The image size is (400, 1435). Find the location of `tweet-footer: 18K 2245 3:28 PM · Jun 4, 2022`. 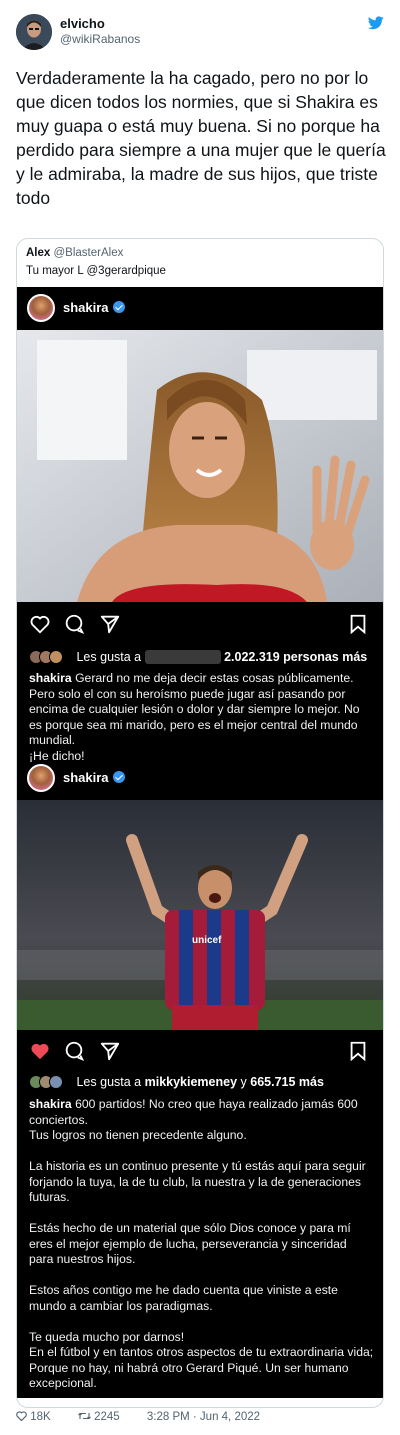

tweet-footer: 18K 2245 3:28 PM · Jun 4, 2022 is located at coordinates (144, 1417).